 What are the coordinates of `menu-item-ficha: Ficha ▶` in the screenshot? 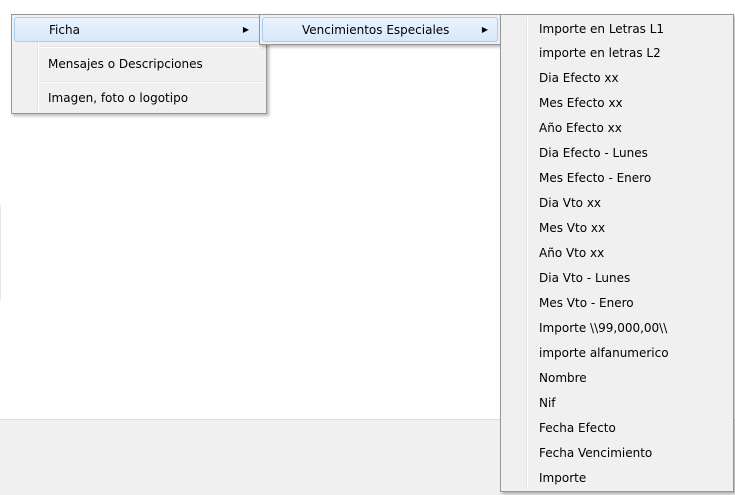 It's located at (139, 29).